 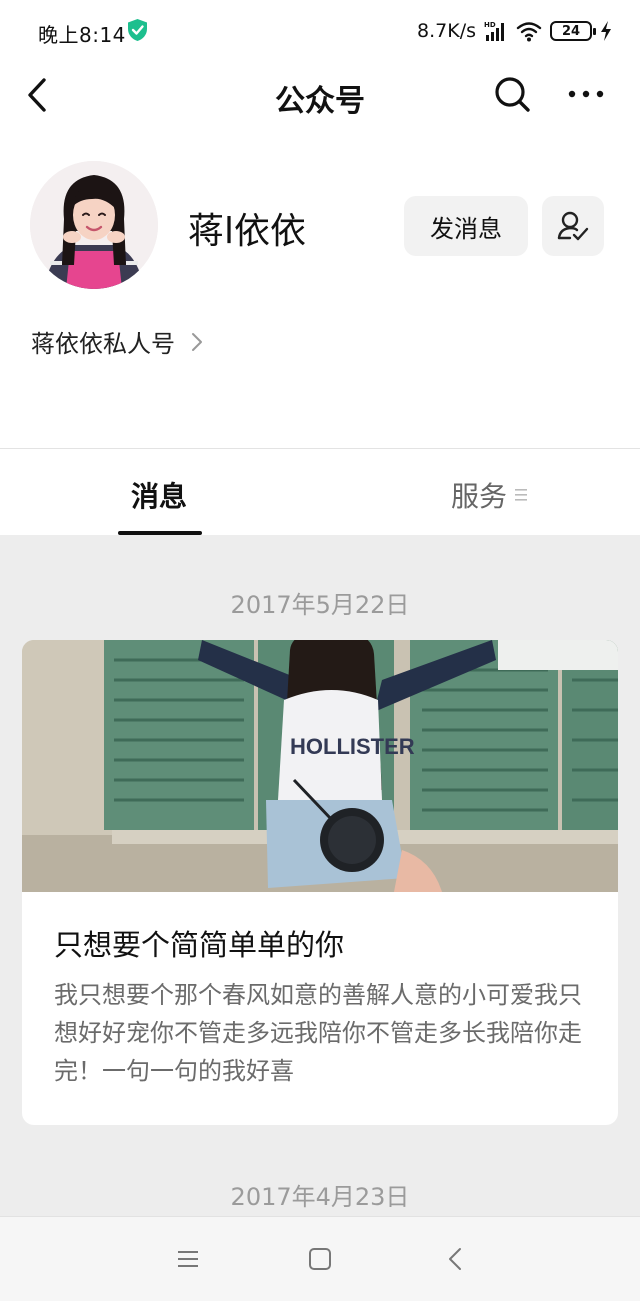 I want to click on search-icon, so click(x=512, y=94).